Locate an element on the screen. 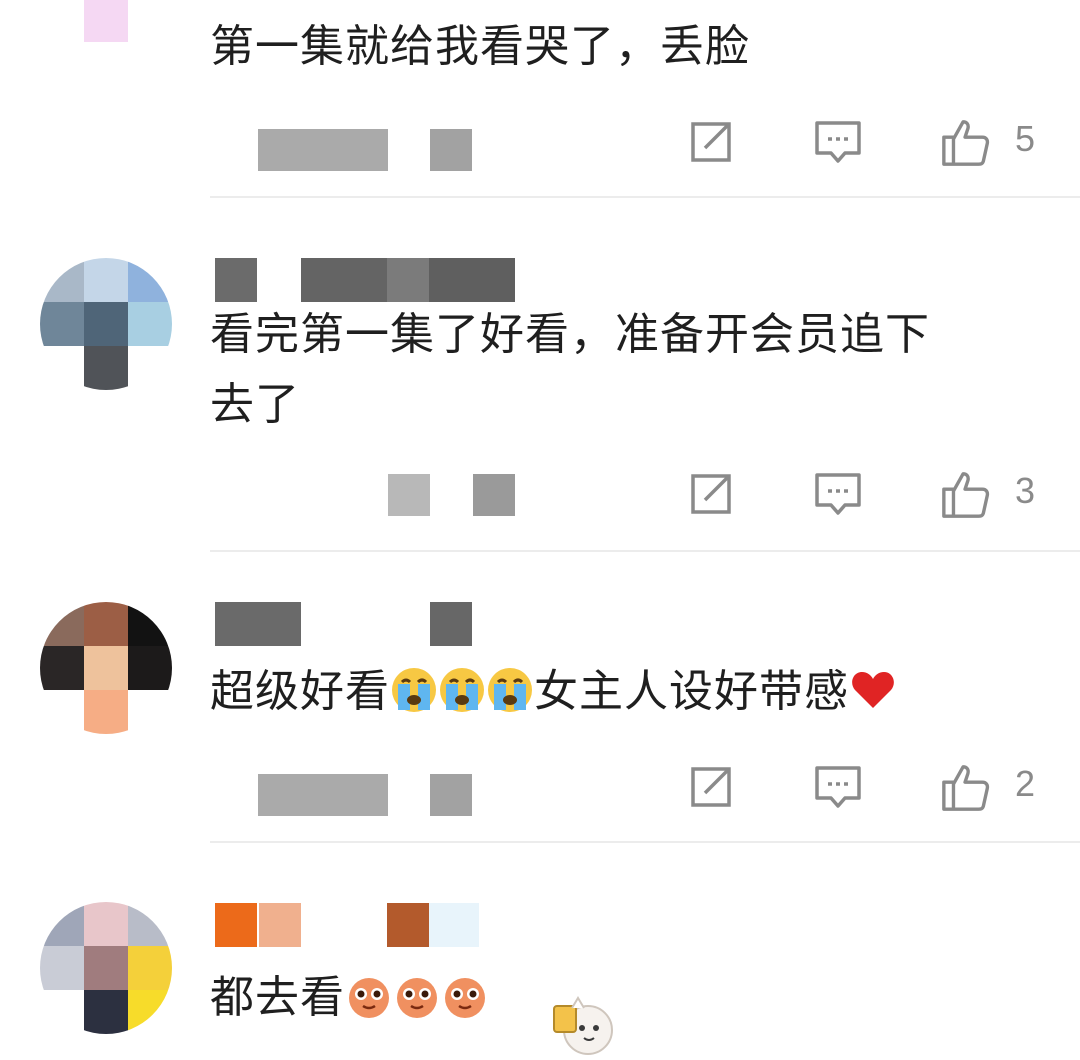 This screenshot has width=1080, height=1060. like-count: 3 is located at coordinates (1025, 490).